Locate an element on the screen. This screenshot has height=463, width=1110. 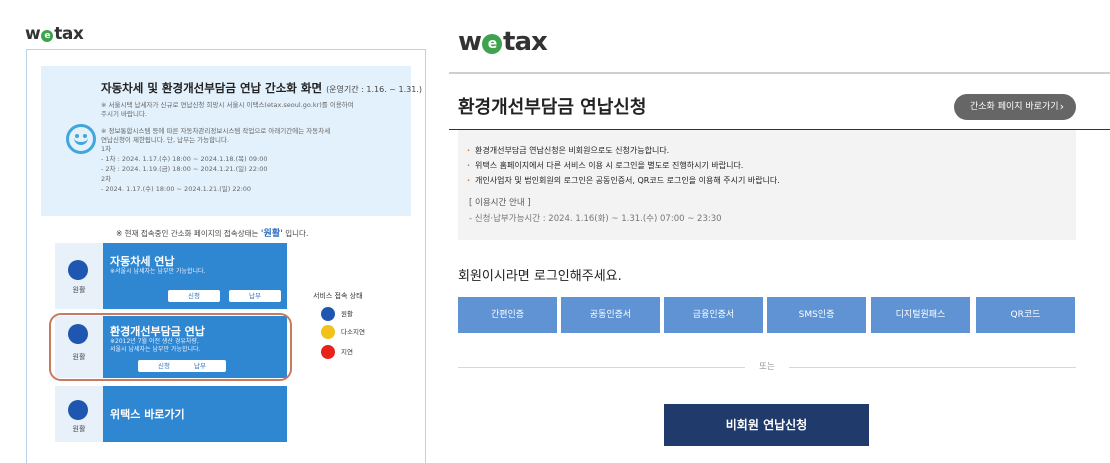
status-note-pre: ※ 현재 접속중인 간소화 페이지의 접속상태는 is located at coordinates (188, 233).